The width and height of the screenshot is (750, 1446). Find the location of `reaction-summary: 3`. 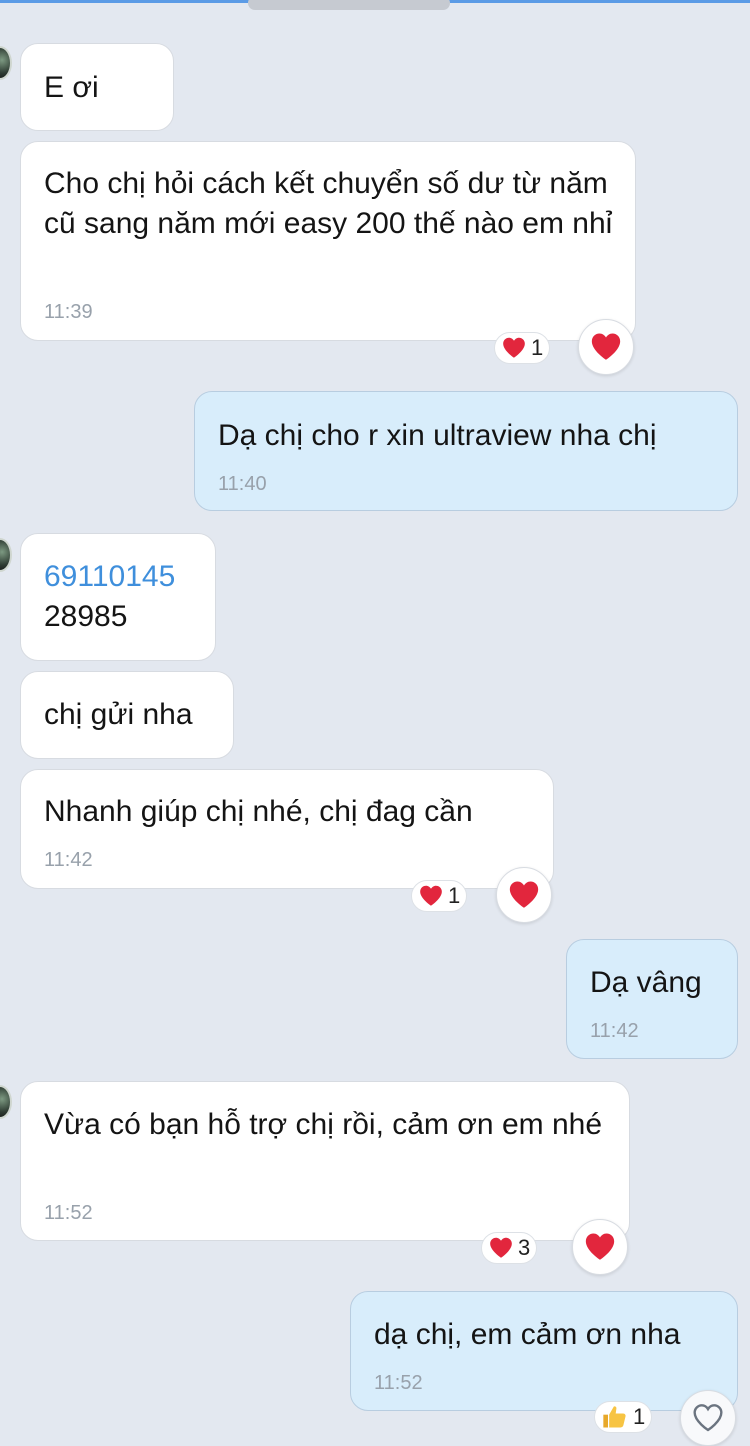

reaction-summary: 3 is located at coordinates (509, 1248).